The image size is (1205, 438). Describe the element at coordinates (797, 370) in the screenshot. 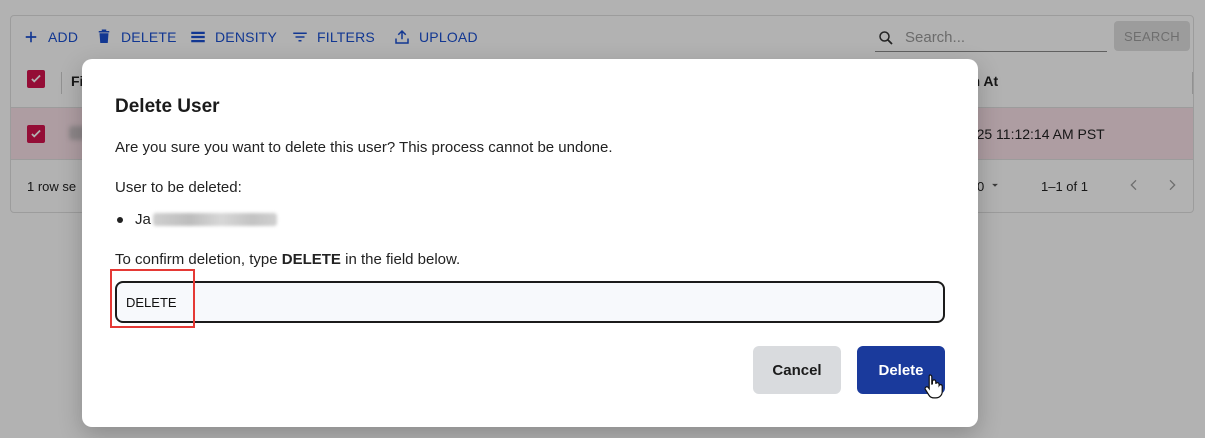

I see `cancel-button: Cancel` at that location.